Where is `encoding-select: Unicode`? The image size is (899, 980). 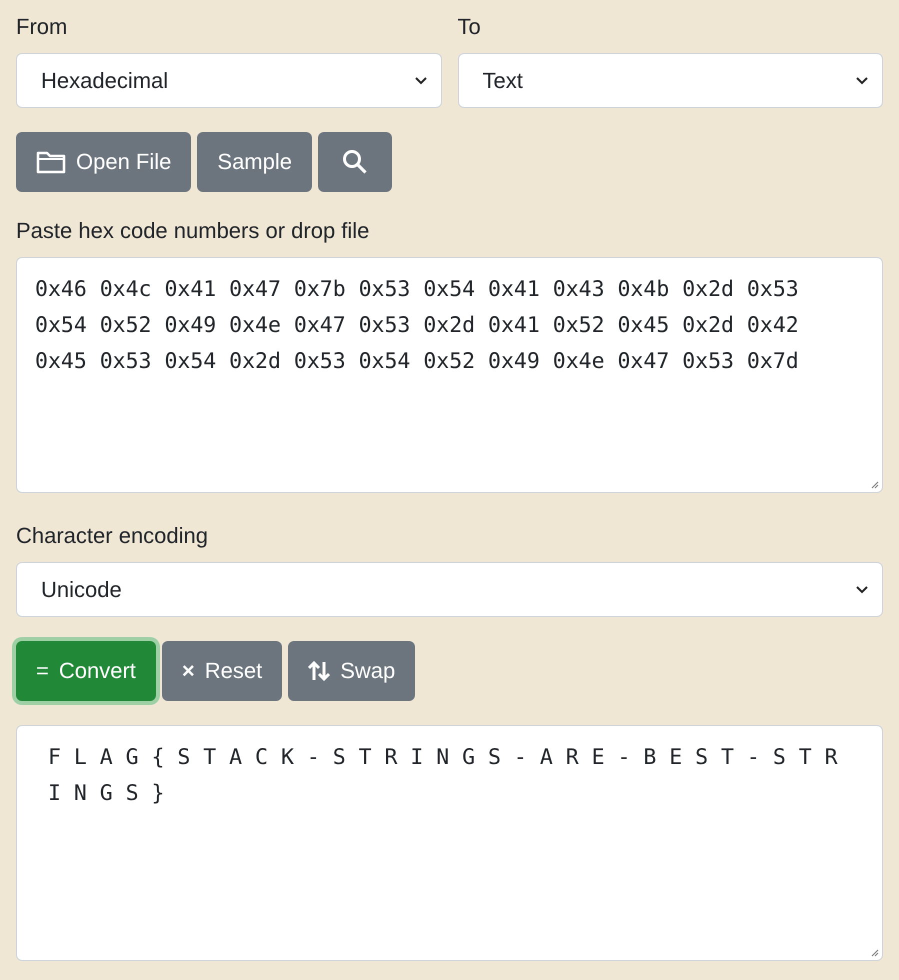
encoding-select: Unicode is located at coordinates (449, 589).